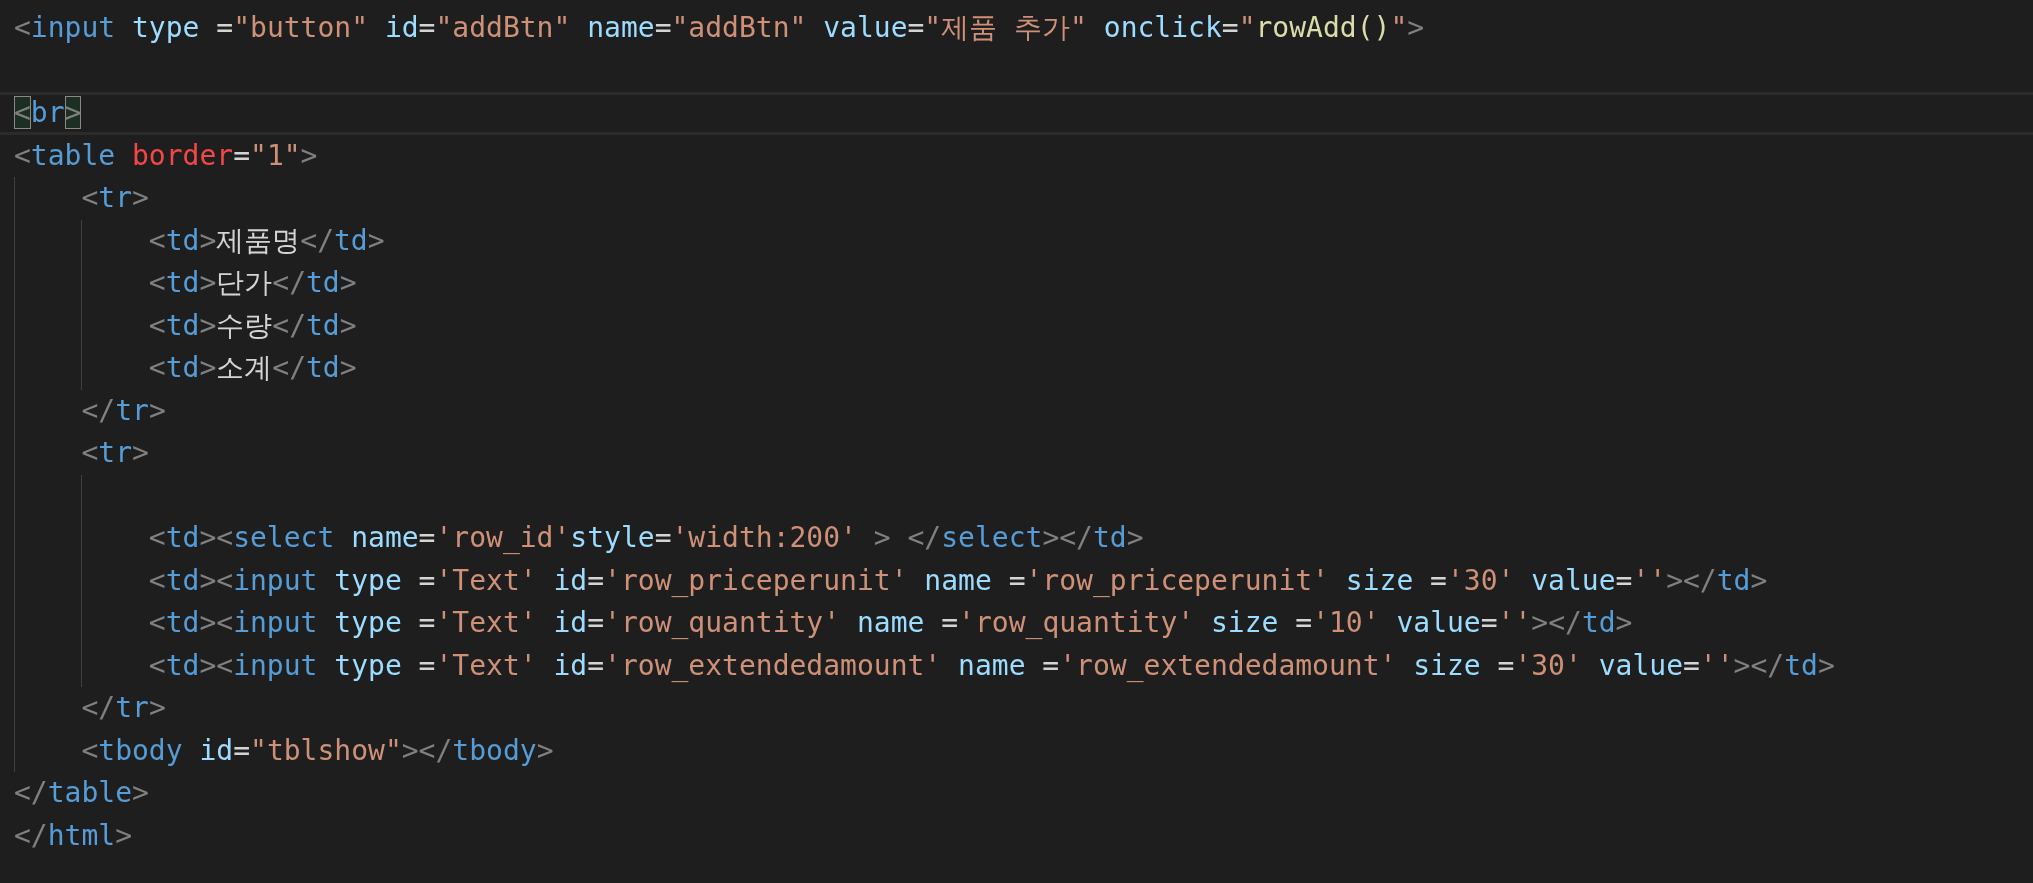 The image size is (2033, 883). What do you see at coordinates (645, 538) in the screenshot?
I see `code-line: <td><select name='row_id'style='width:200' > </select></td>` at bounding box center [645, 538].